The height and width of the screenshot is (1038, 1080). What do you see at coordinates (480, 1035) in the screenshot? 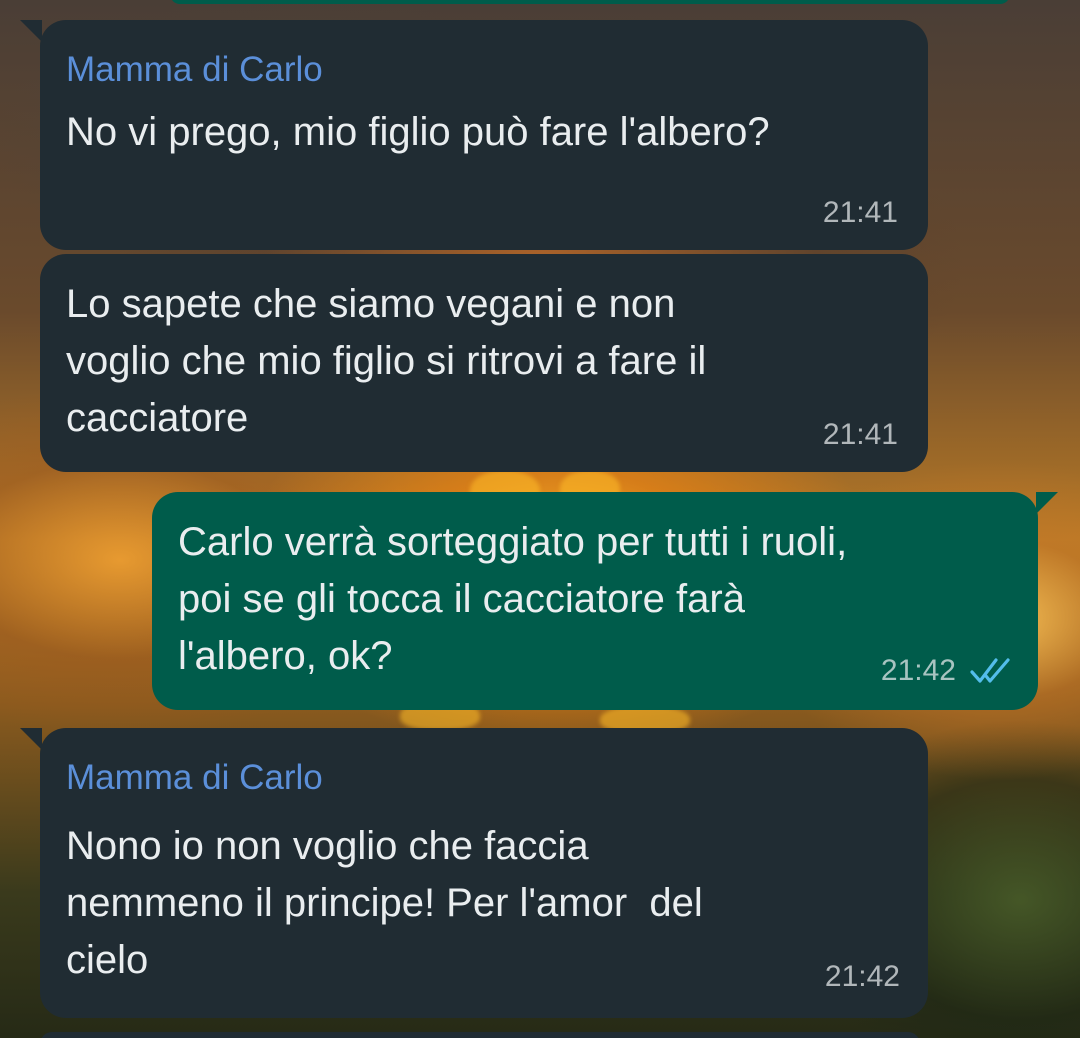
I see `next-message-edge` at bounding box center [480, 1035].